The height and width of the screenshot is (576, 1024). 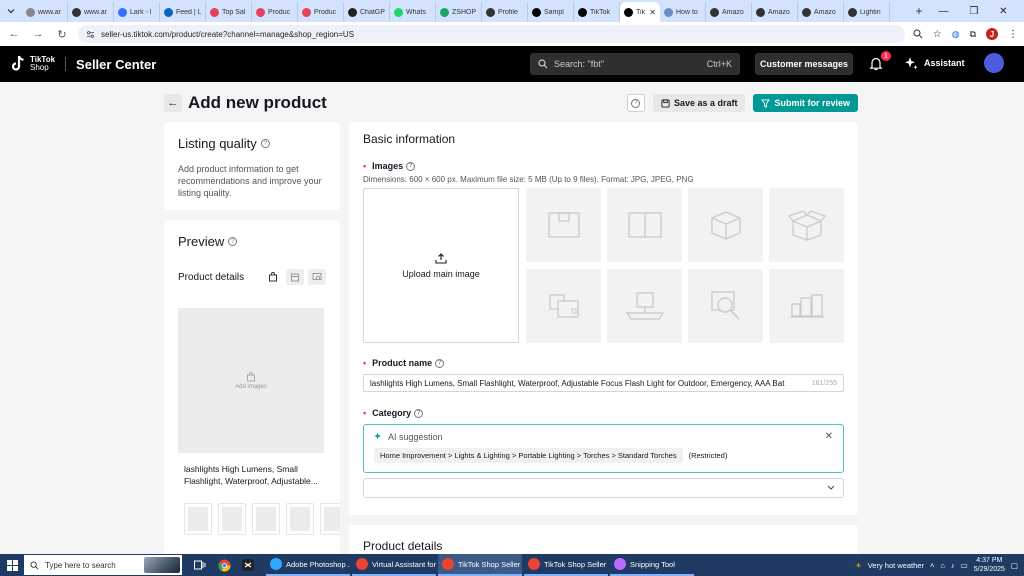 What do you see at coordinates (867, 12) in the screenshot?
I see `browser-tab: Lightin` at bounding box center [867, 12].